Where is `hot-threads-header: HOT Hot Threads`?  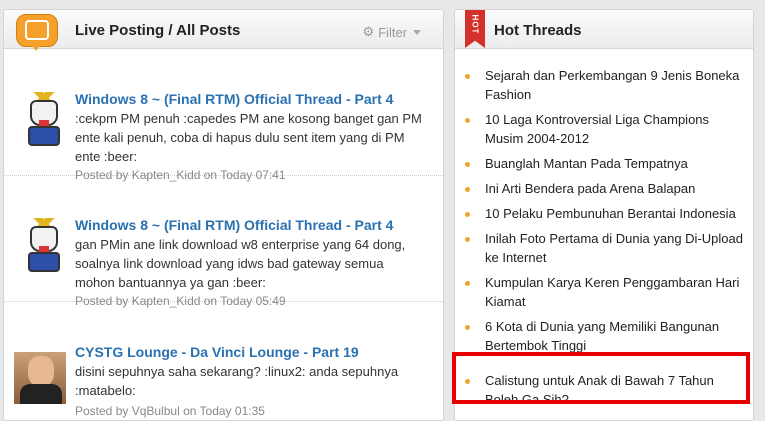 hot-threads-header: HOT Hot Threads is located at coordinates (604, 29).